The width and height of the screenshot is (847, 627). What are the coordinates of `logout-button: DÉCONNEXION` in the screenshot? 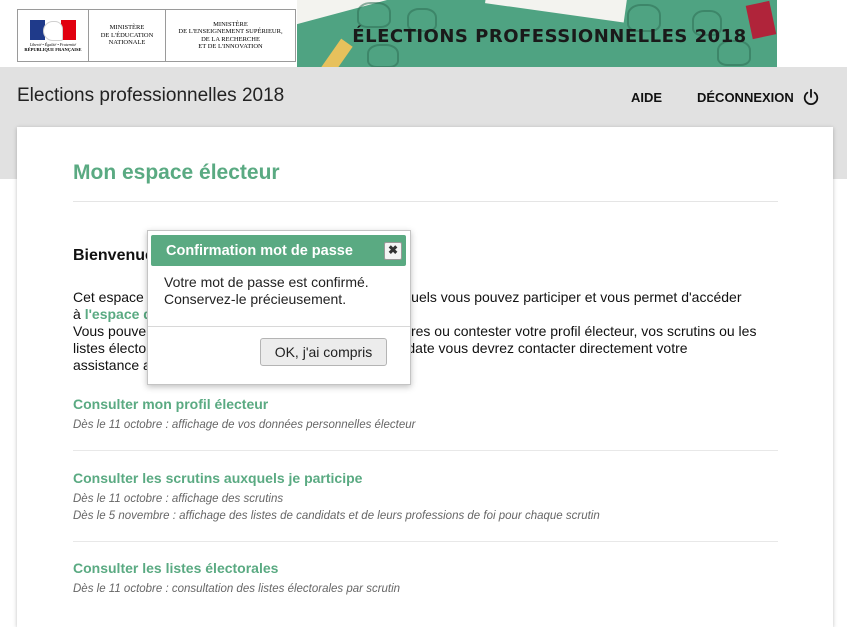 It's located at (758, 97).